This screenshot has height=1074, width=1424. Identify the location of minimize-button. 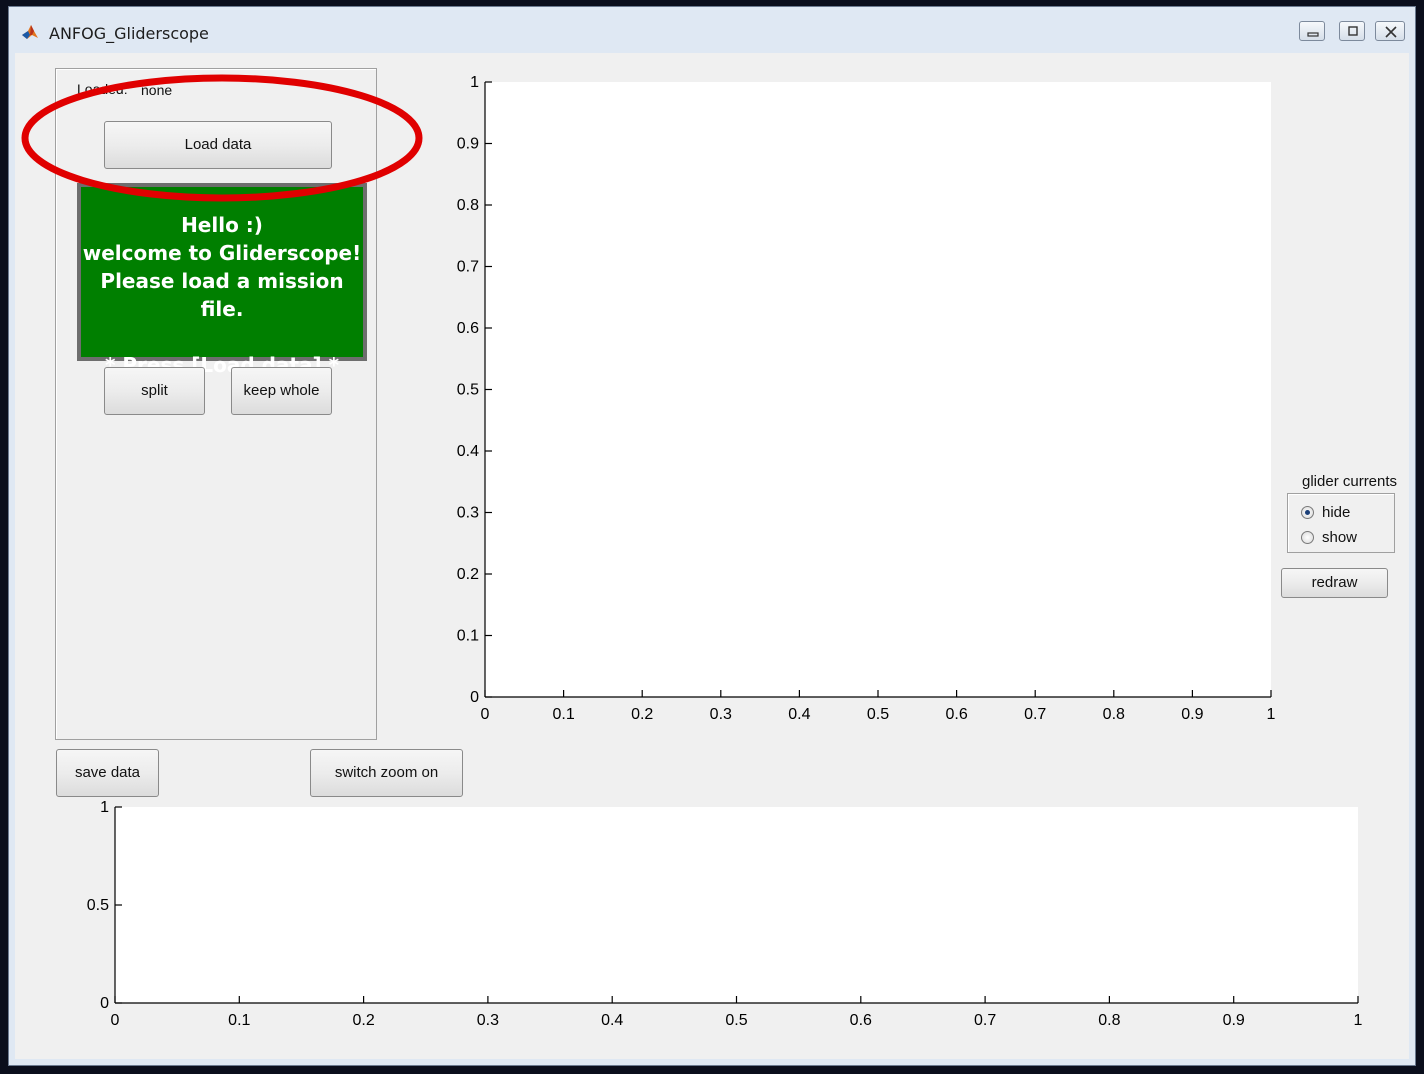
(1312, 31).